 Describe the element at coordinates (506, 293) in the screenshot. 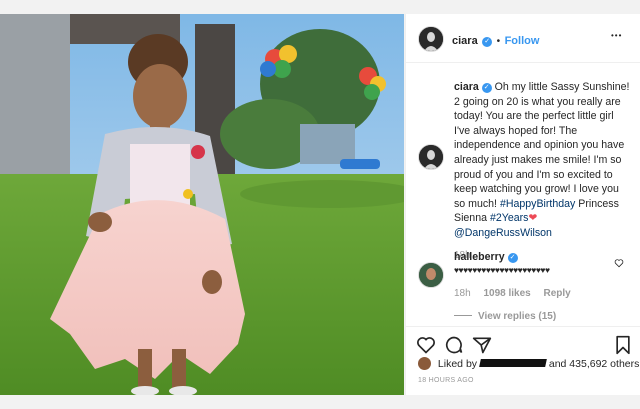

I see `comment-likes: 1098 likes` at that location.